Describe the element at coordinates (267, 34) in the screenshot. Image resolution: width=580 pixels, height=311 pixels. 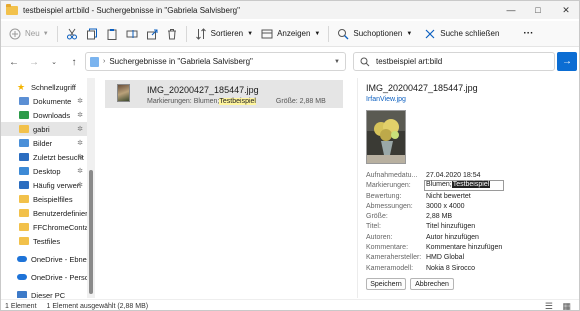
I see `view-icon` at that location.